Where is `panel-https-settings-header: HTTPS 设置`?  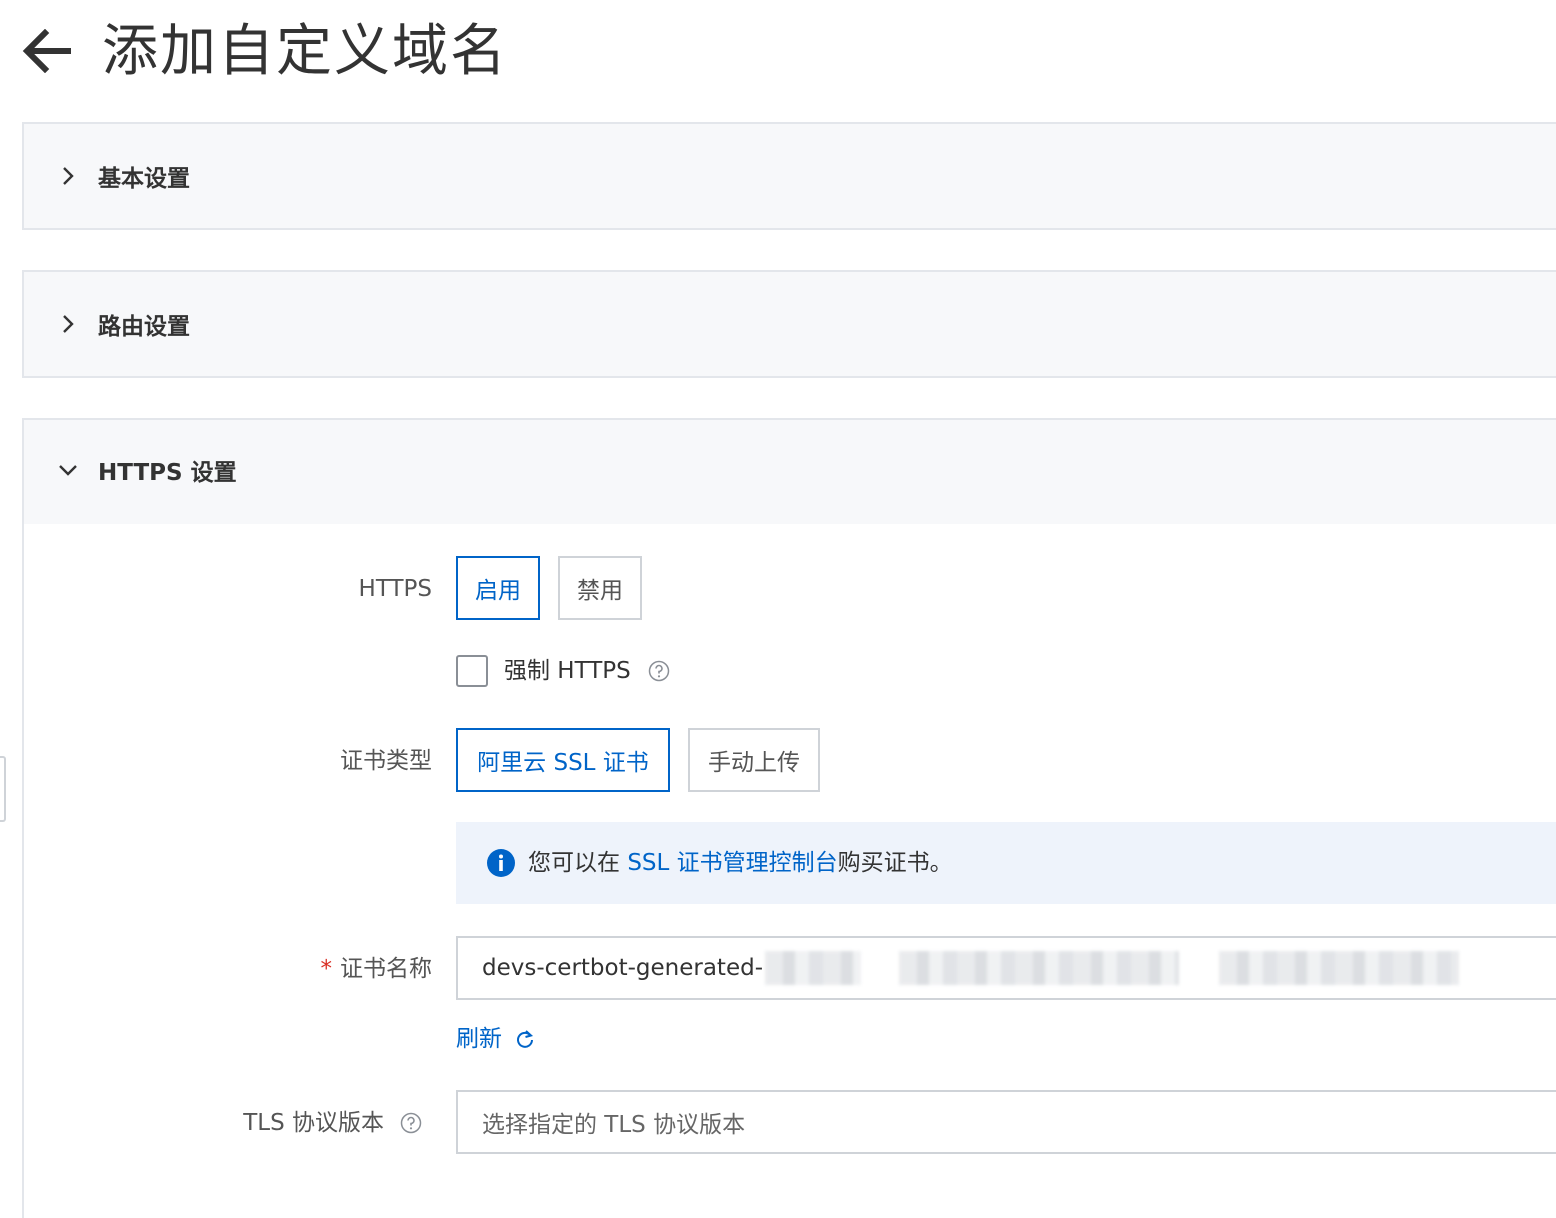
panel-https-settings-header: HTTPS 设置 is located at coordinates (790, 472).